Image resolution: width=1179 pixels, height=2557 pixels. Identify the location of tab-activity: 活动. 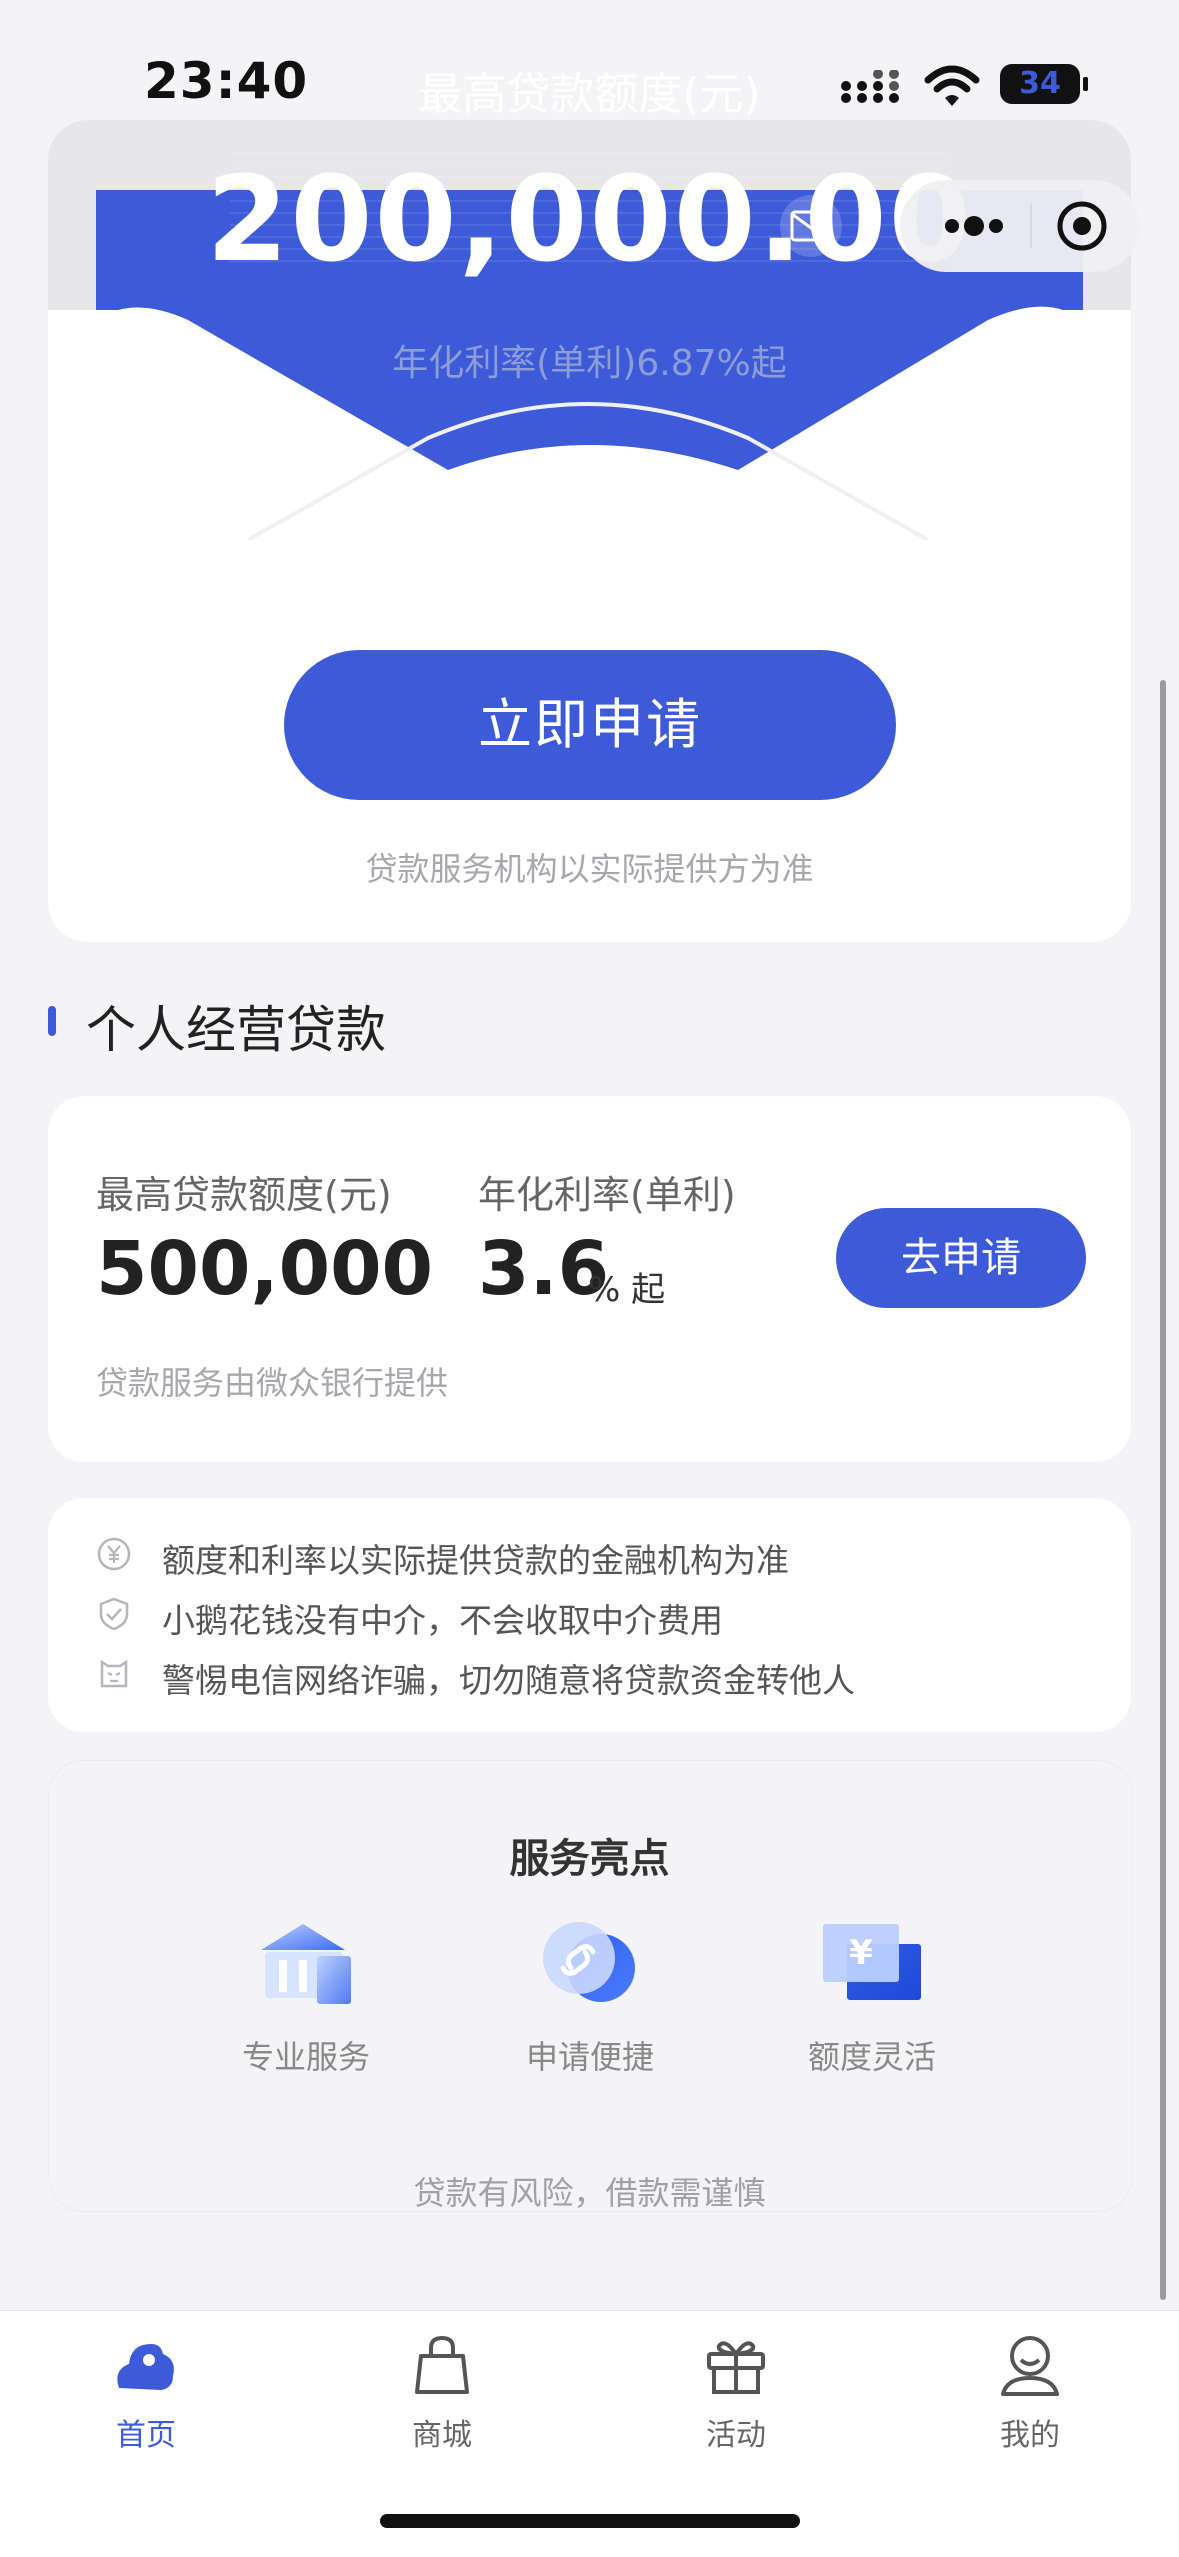
(736, 2392).